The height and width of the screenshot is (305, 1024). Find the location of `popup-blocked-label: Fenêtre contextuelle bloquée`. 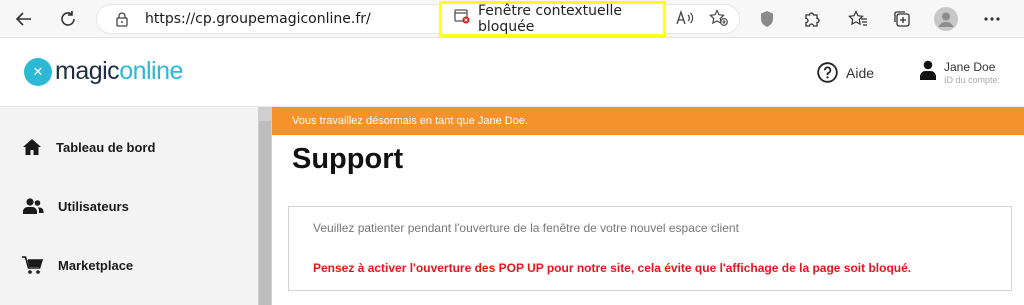

popup-blocked-label: Fenêtre contextuelle bloquée is located at coordinates (550, 19).